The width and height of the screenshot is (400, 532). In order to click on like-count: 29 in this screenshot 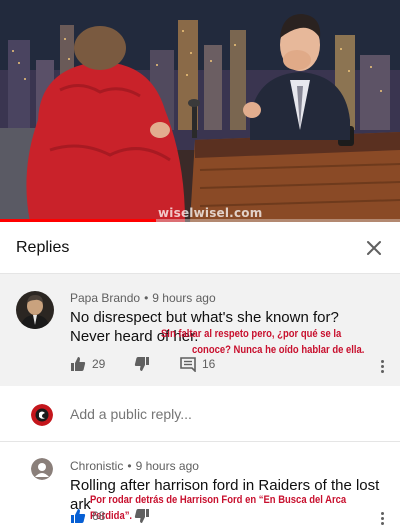, I will do `click(99, 364)`.